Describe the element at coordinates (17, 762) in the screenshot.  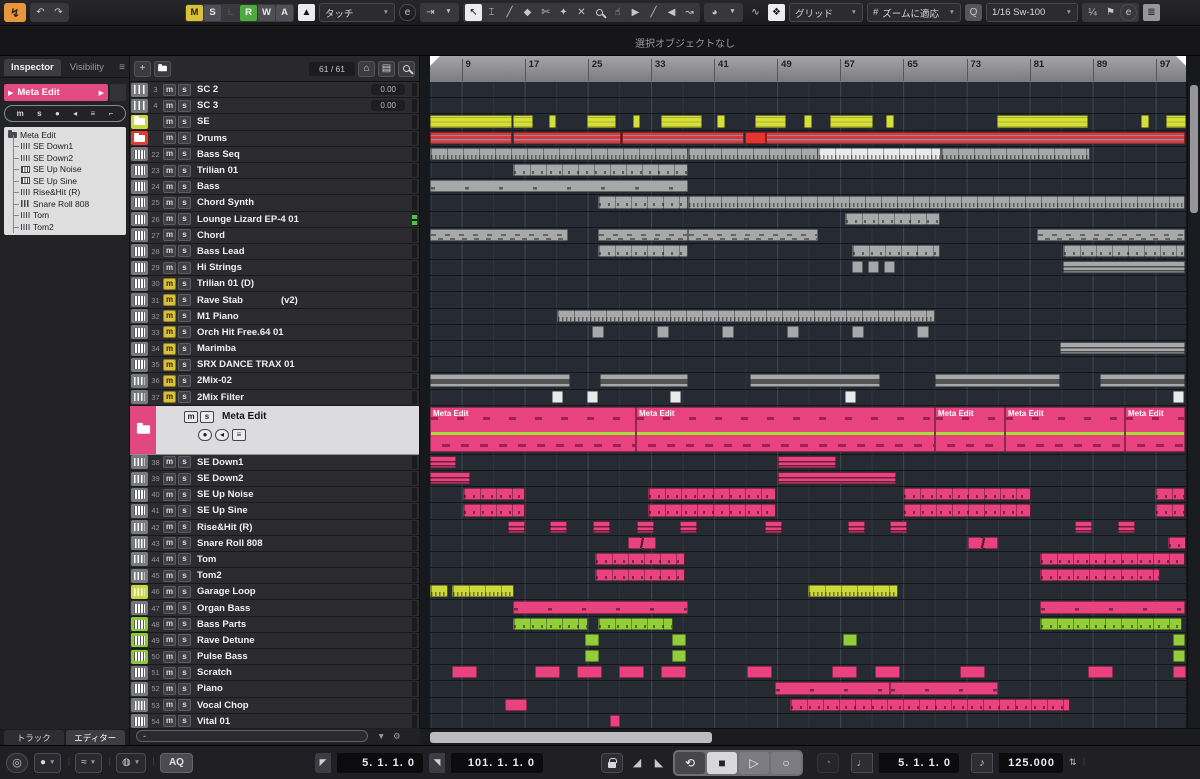
I see `common-record-modes-icon: ◎` at that location.